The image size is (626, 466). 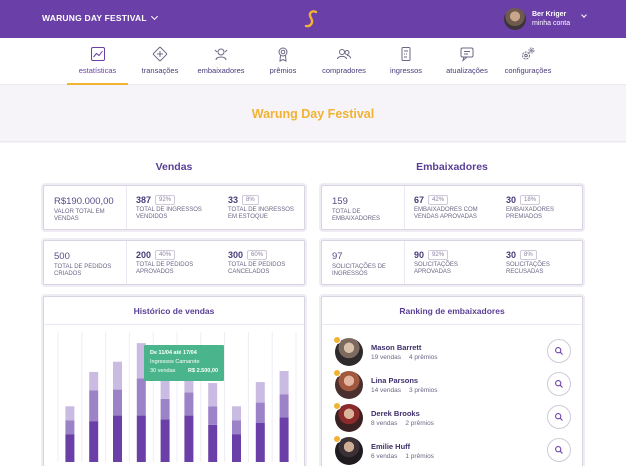 What do you see at coordinates (163, 371) in the screenshot?
I see `tooltip-sales: 30 vendas` at bounding box center [163, 371].